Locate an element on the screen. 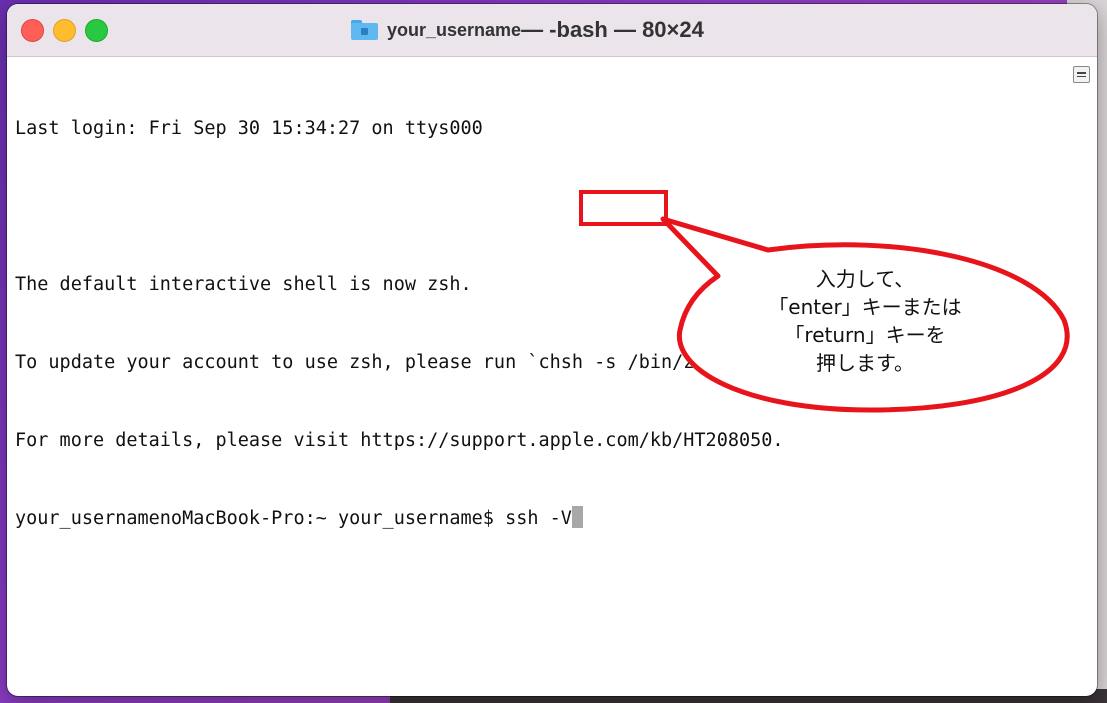 This screenshot has width=1107, height=703. title-bar: your_username — -bash — 80×24 is located at coordinates (552, 30).